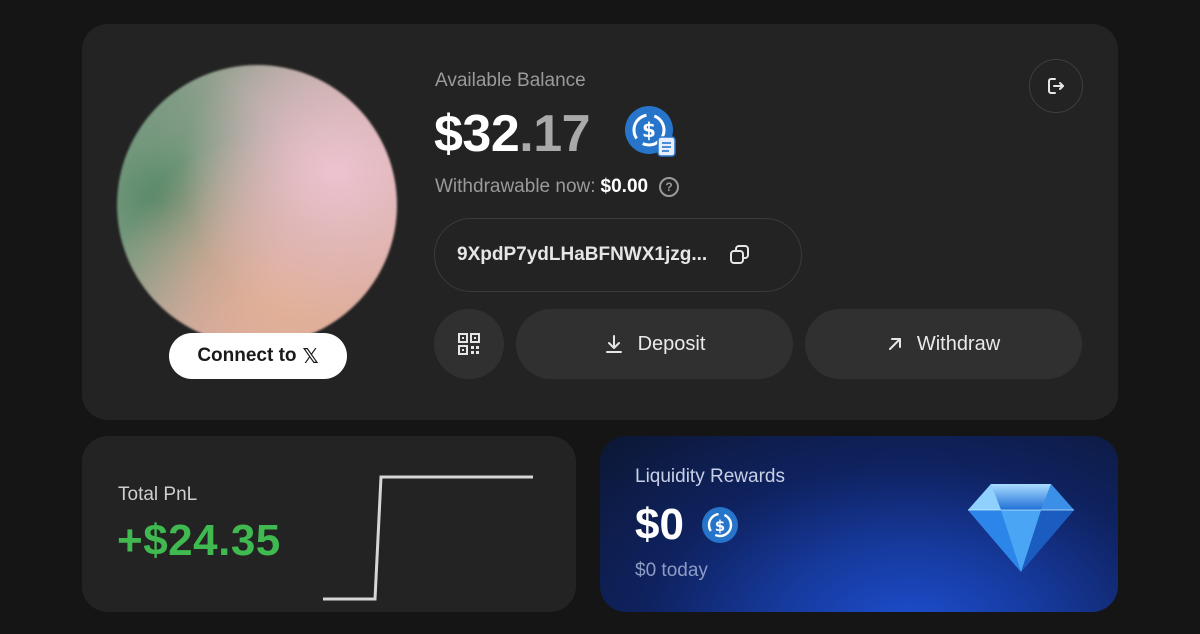 This screenshot has height=634, width=1200. Describe the element at coordinates (624, 186) in the screenshot. I see `withdrawable-value: $0.00` at that location.